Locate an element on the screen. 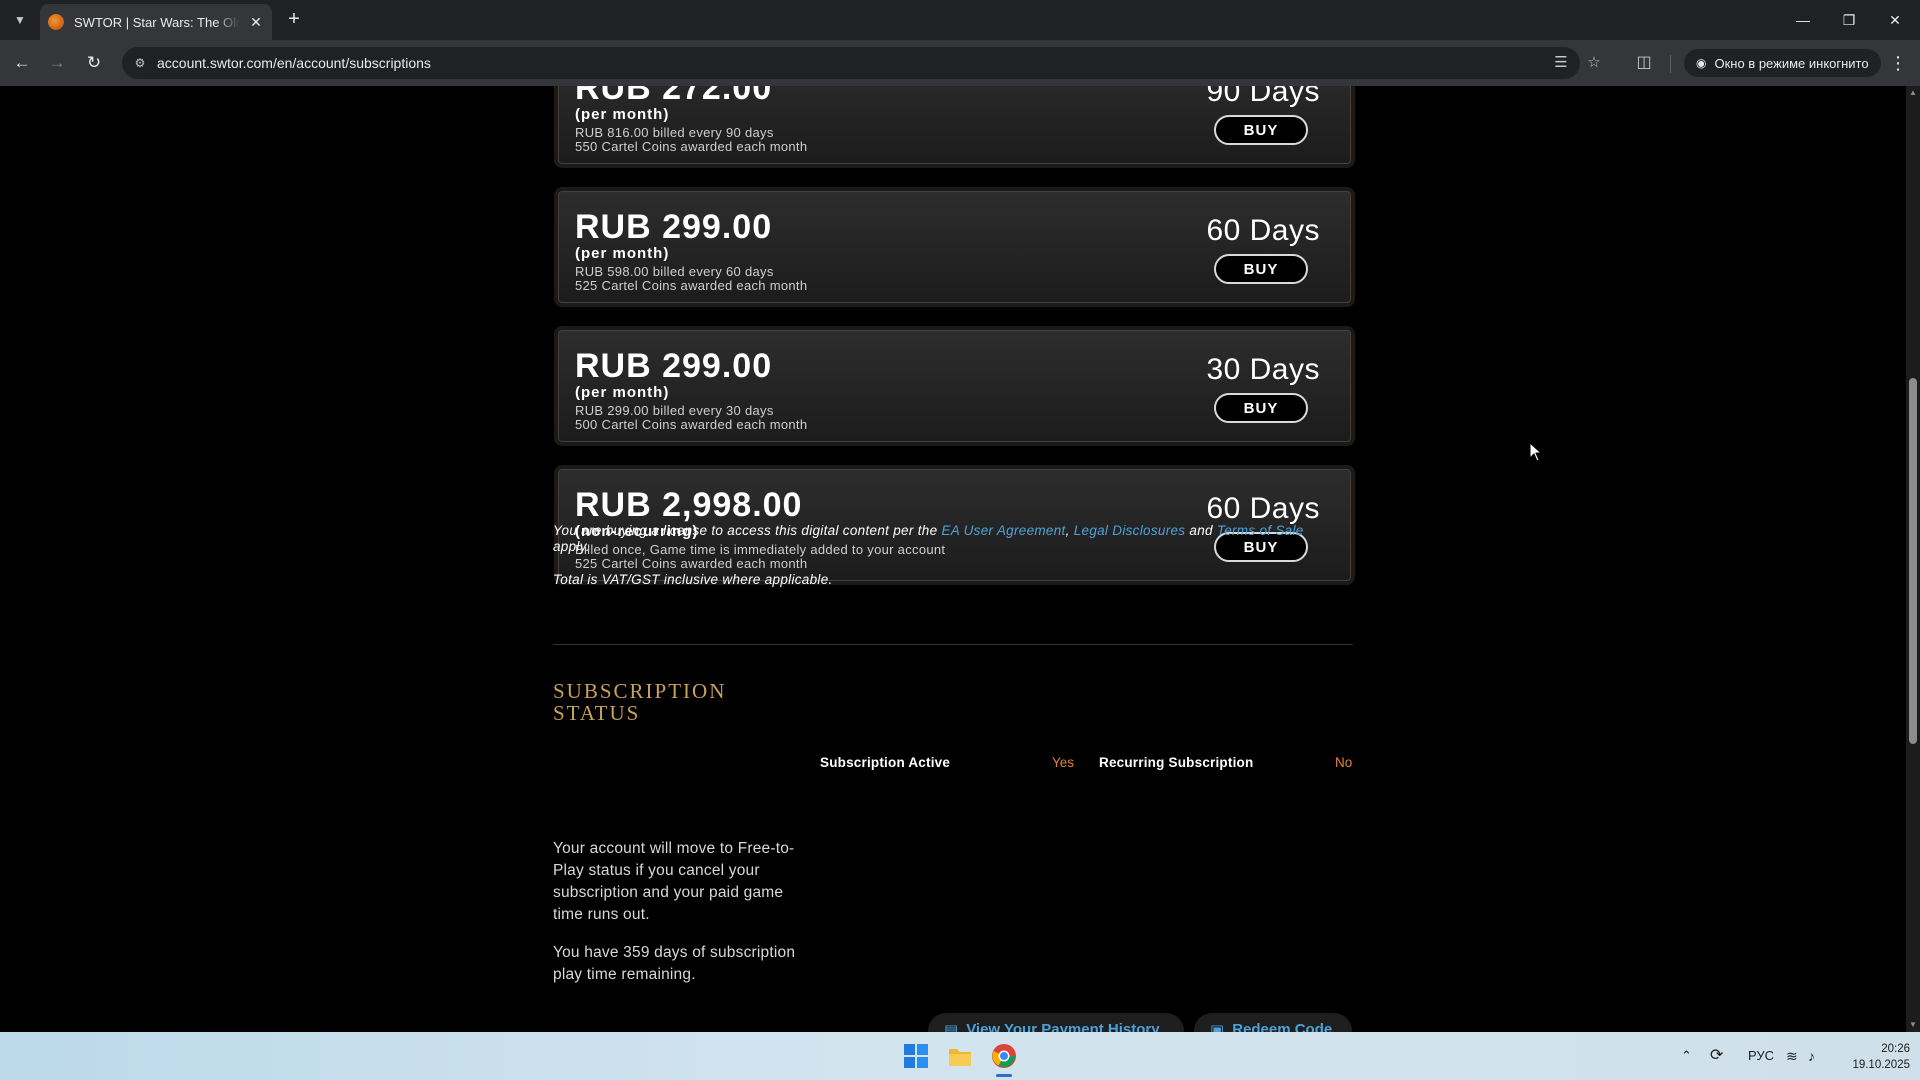 This screenshot has height=1080, width=1920. heading-line: STATUS is located at coordinates (597, 713).